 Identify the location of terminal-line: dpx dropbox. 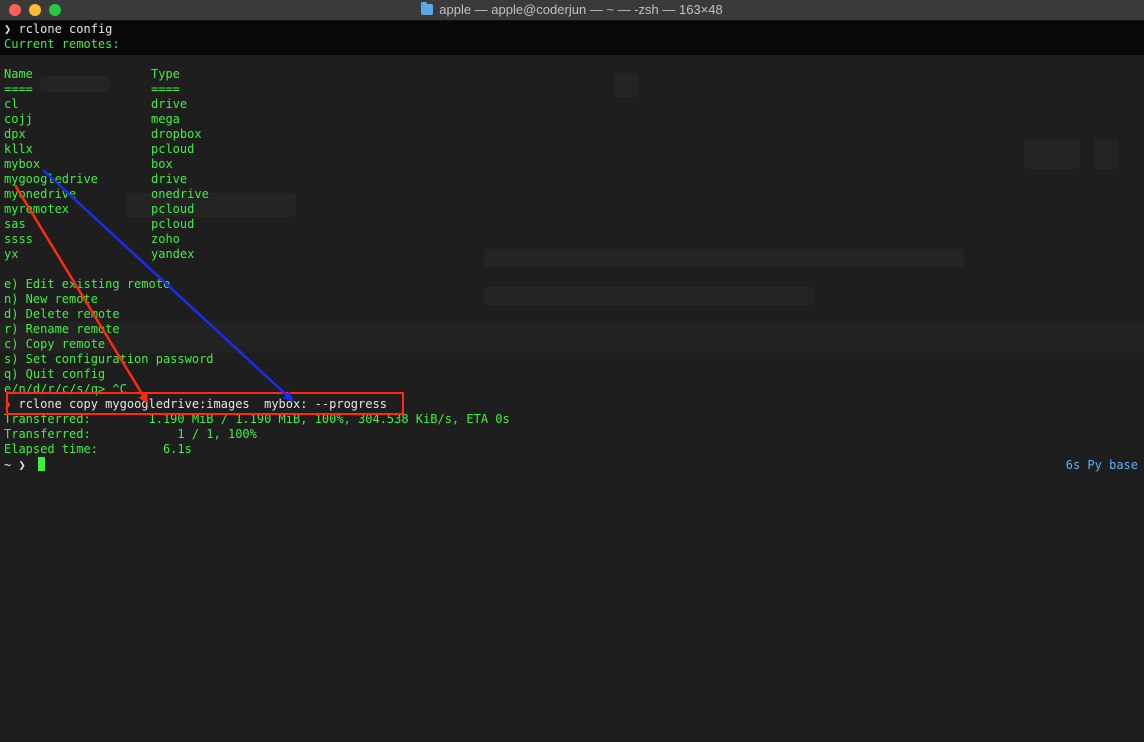
(103, 134).